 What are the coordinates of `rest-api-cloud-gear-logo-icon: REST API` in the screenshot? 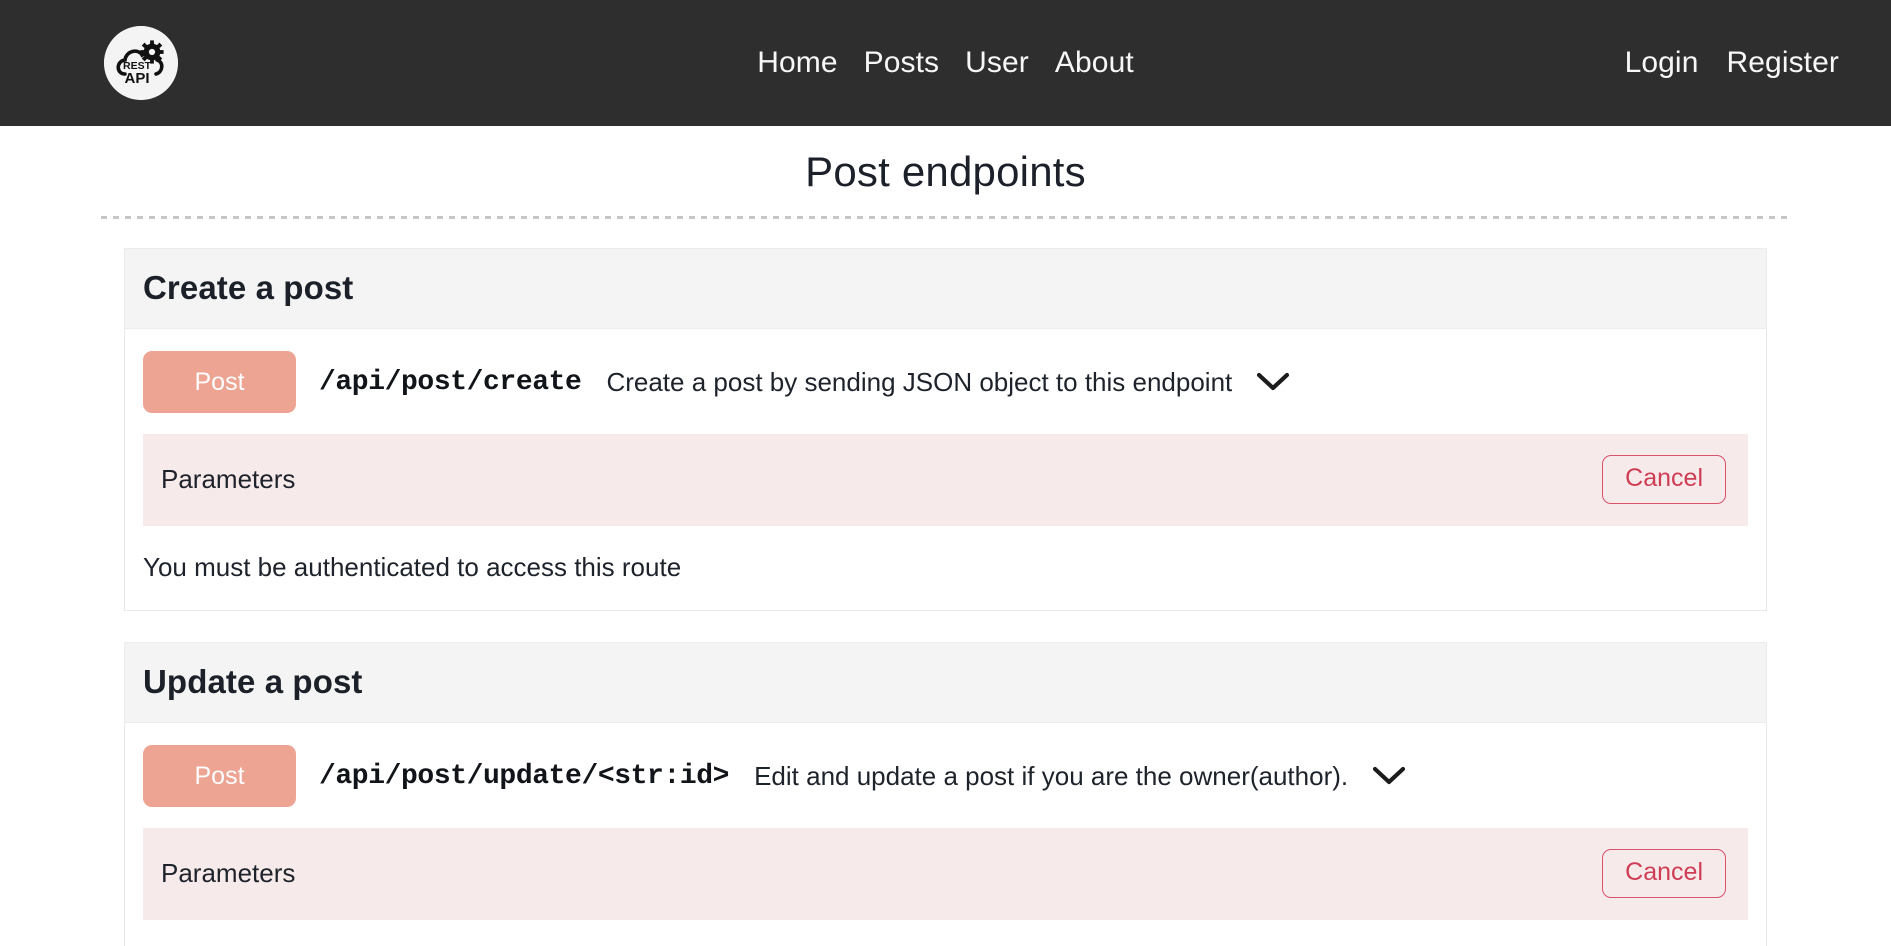 It's located at (141, 63).